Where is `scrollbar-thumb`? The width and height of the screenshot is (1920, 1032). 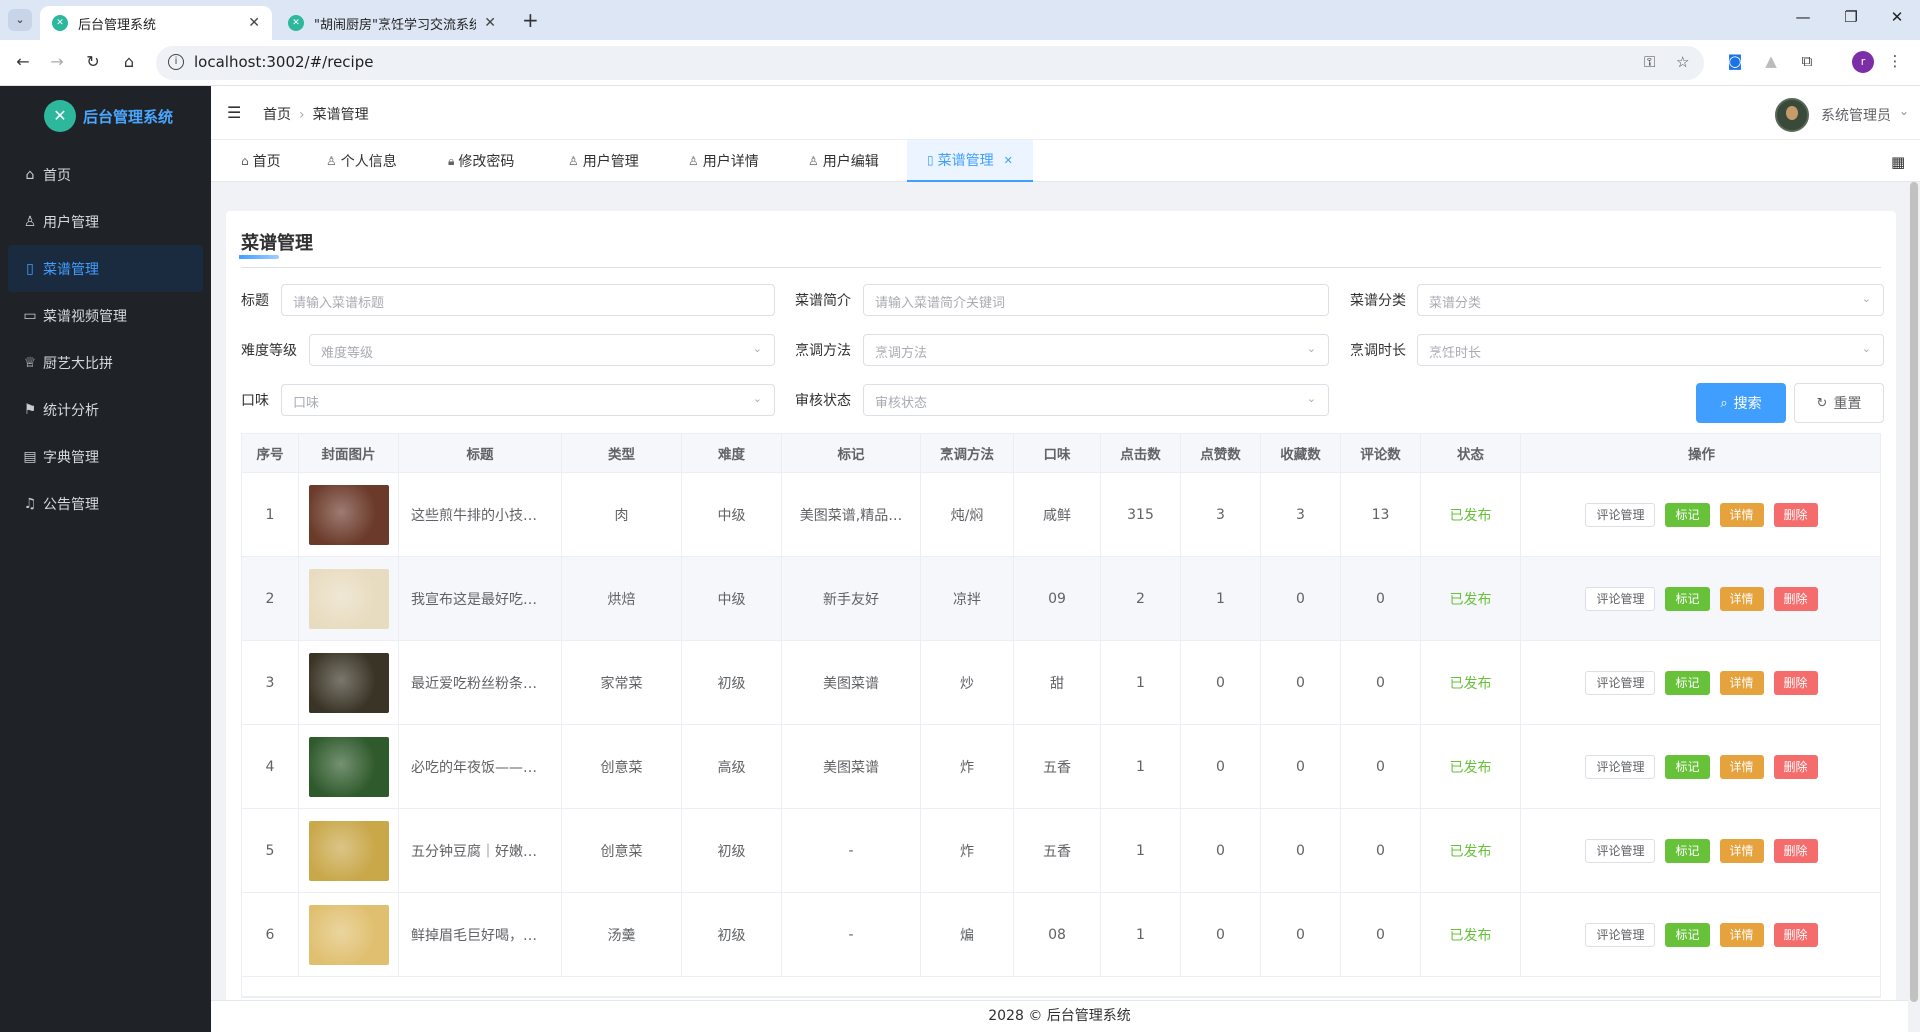 scrollbar-thumb is located at coordinates (1914, 592).